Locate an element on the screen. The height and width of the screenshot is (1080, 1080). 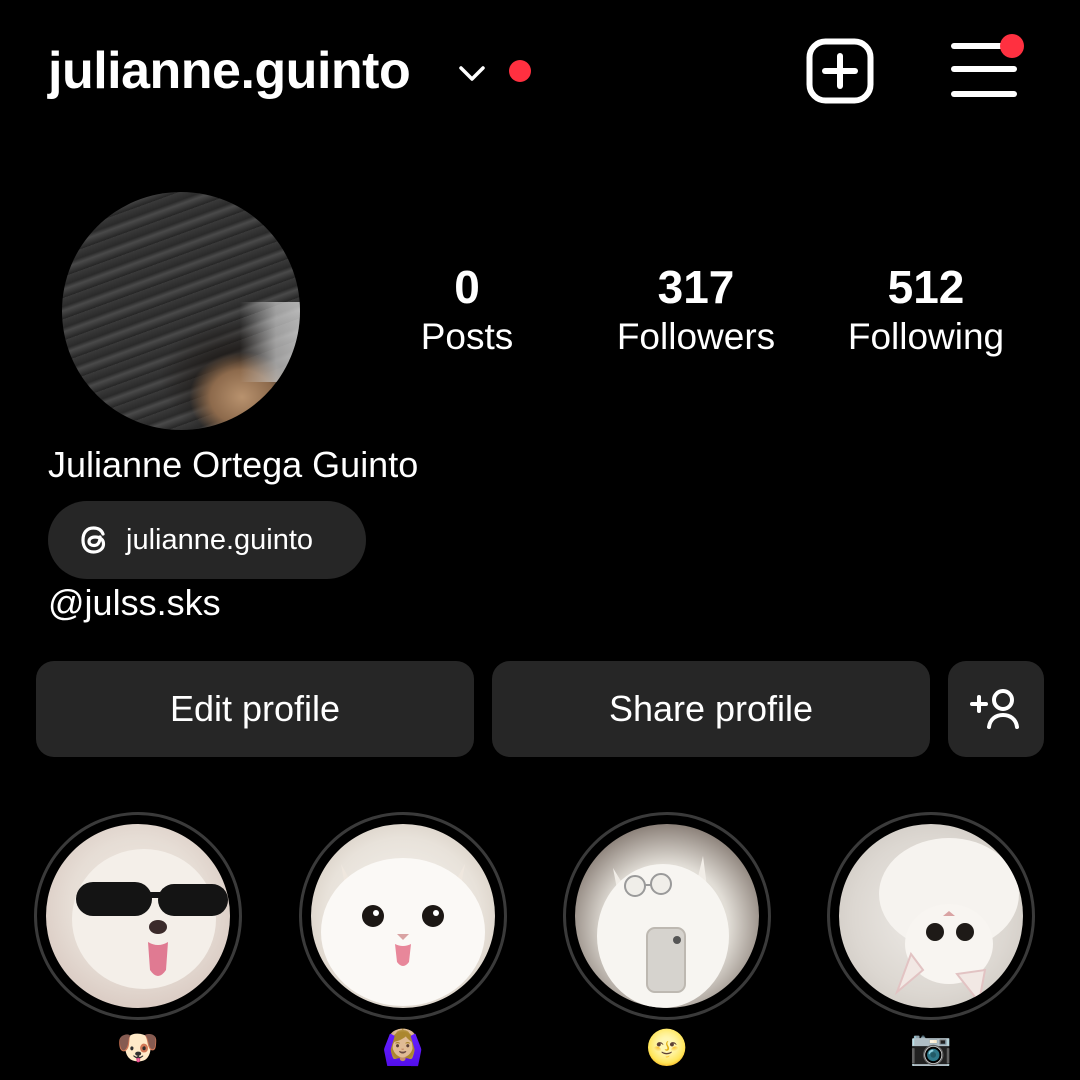
share-profile-button: Share profile is located at coordinates (711, 709).